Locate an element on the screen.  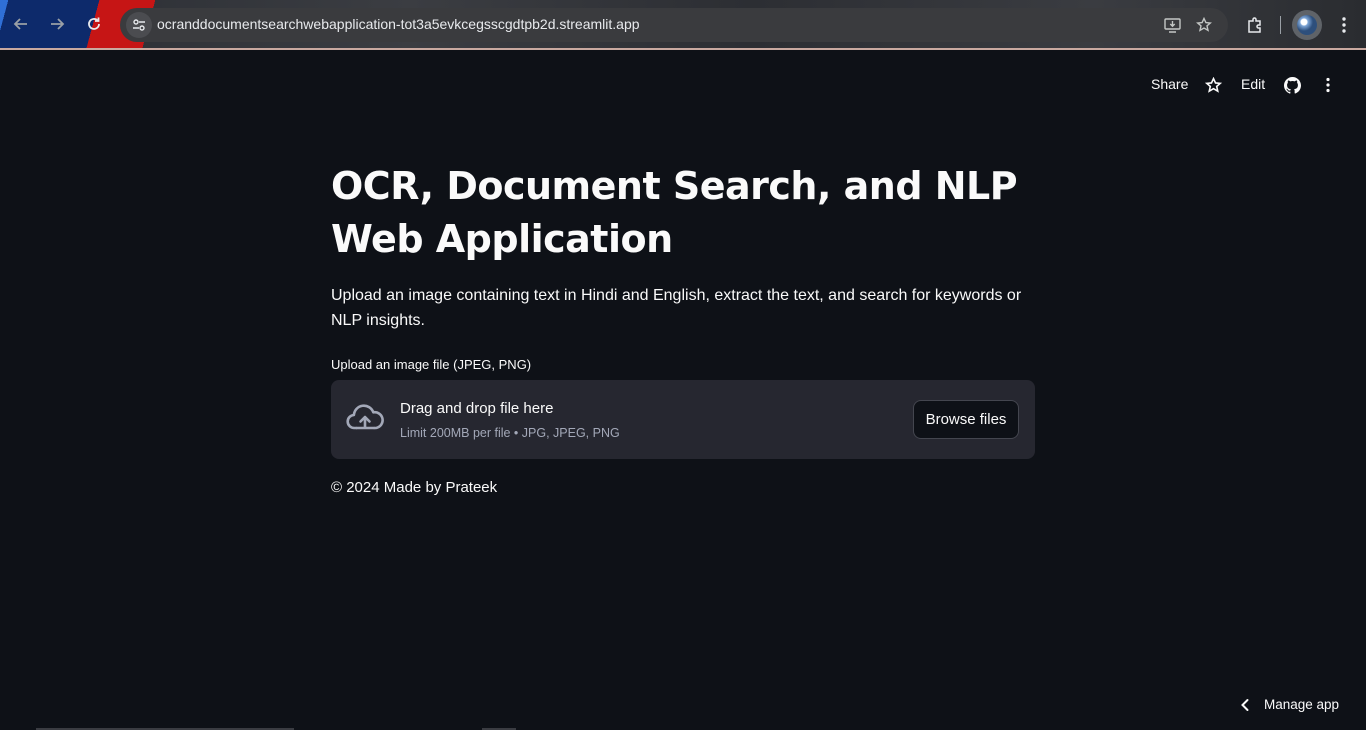
extensions-icon is located at coordinates (1255, 25).